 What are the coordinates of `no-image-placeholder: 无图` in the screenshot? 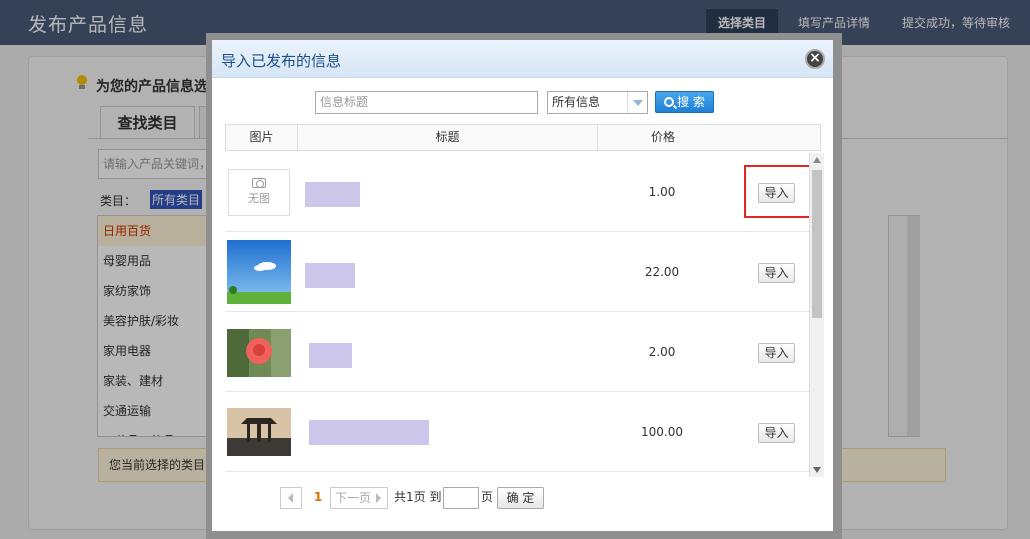 It's located at (259, 192).